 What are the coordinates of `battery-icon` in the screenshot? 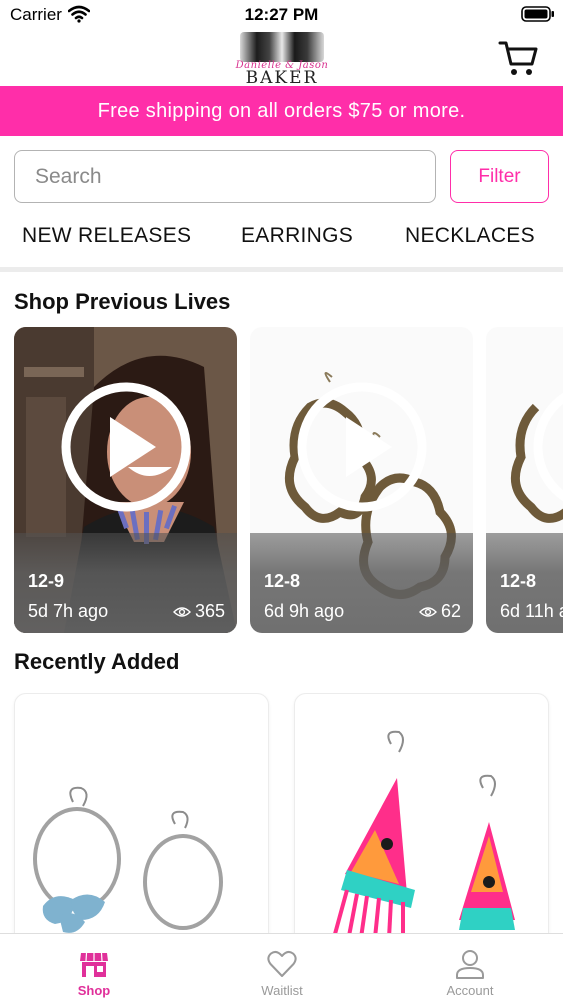 It's located at (537, 14).